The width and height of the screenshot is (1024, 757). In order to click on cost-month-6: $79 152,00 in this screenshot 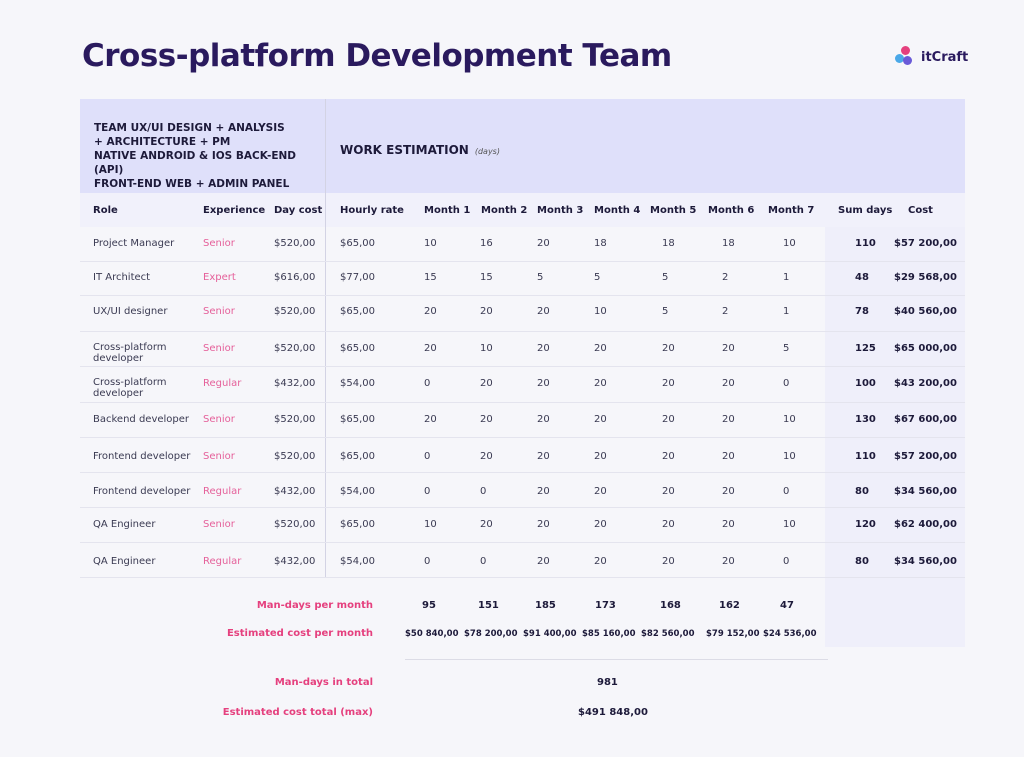, I will do `click(733, 634)`.